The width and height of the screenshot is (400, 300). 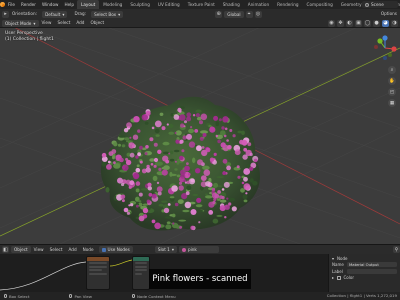 I want to click on snap-icon: ⌖, so click(x=249, y=14).